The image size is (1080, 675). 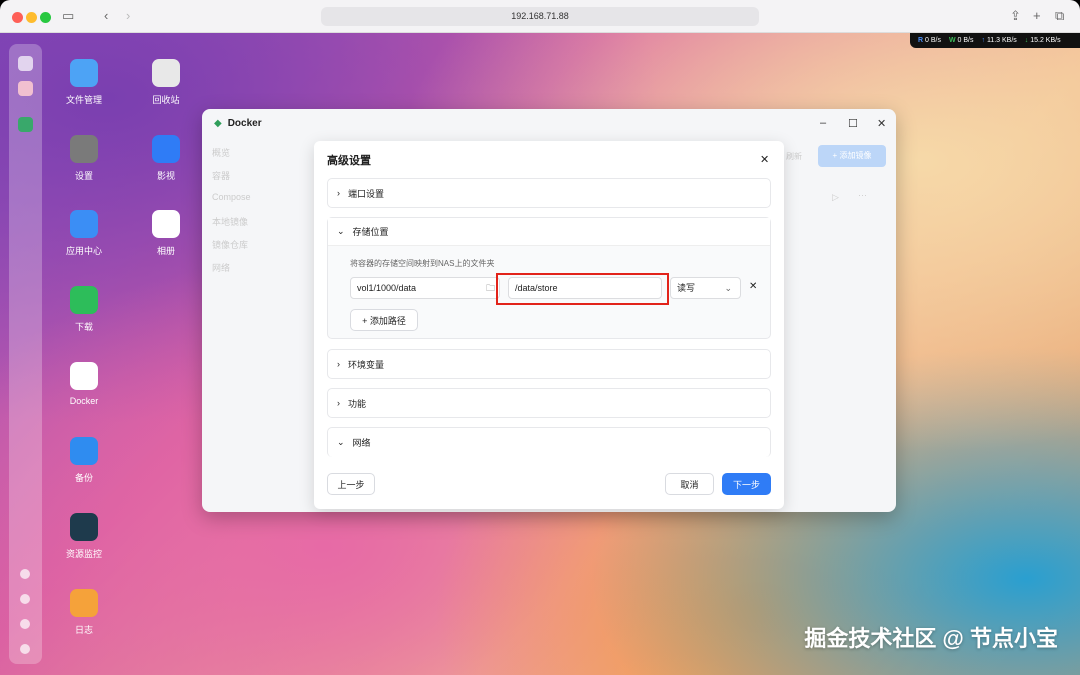 I want to click on status-icon, so click(x=25, y=574).